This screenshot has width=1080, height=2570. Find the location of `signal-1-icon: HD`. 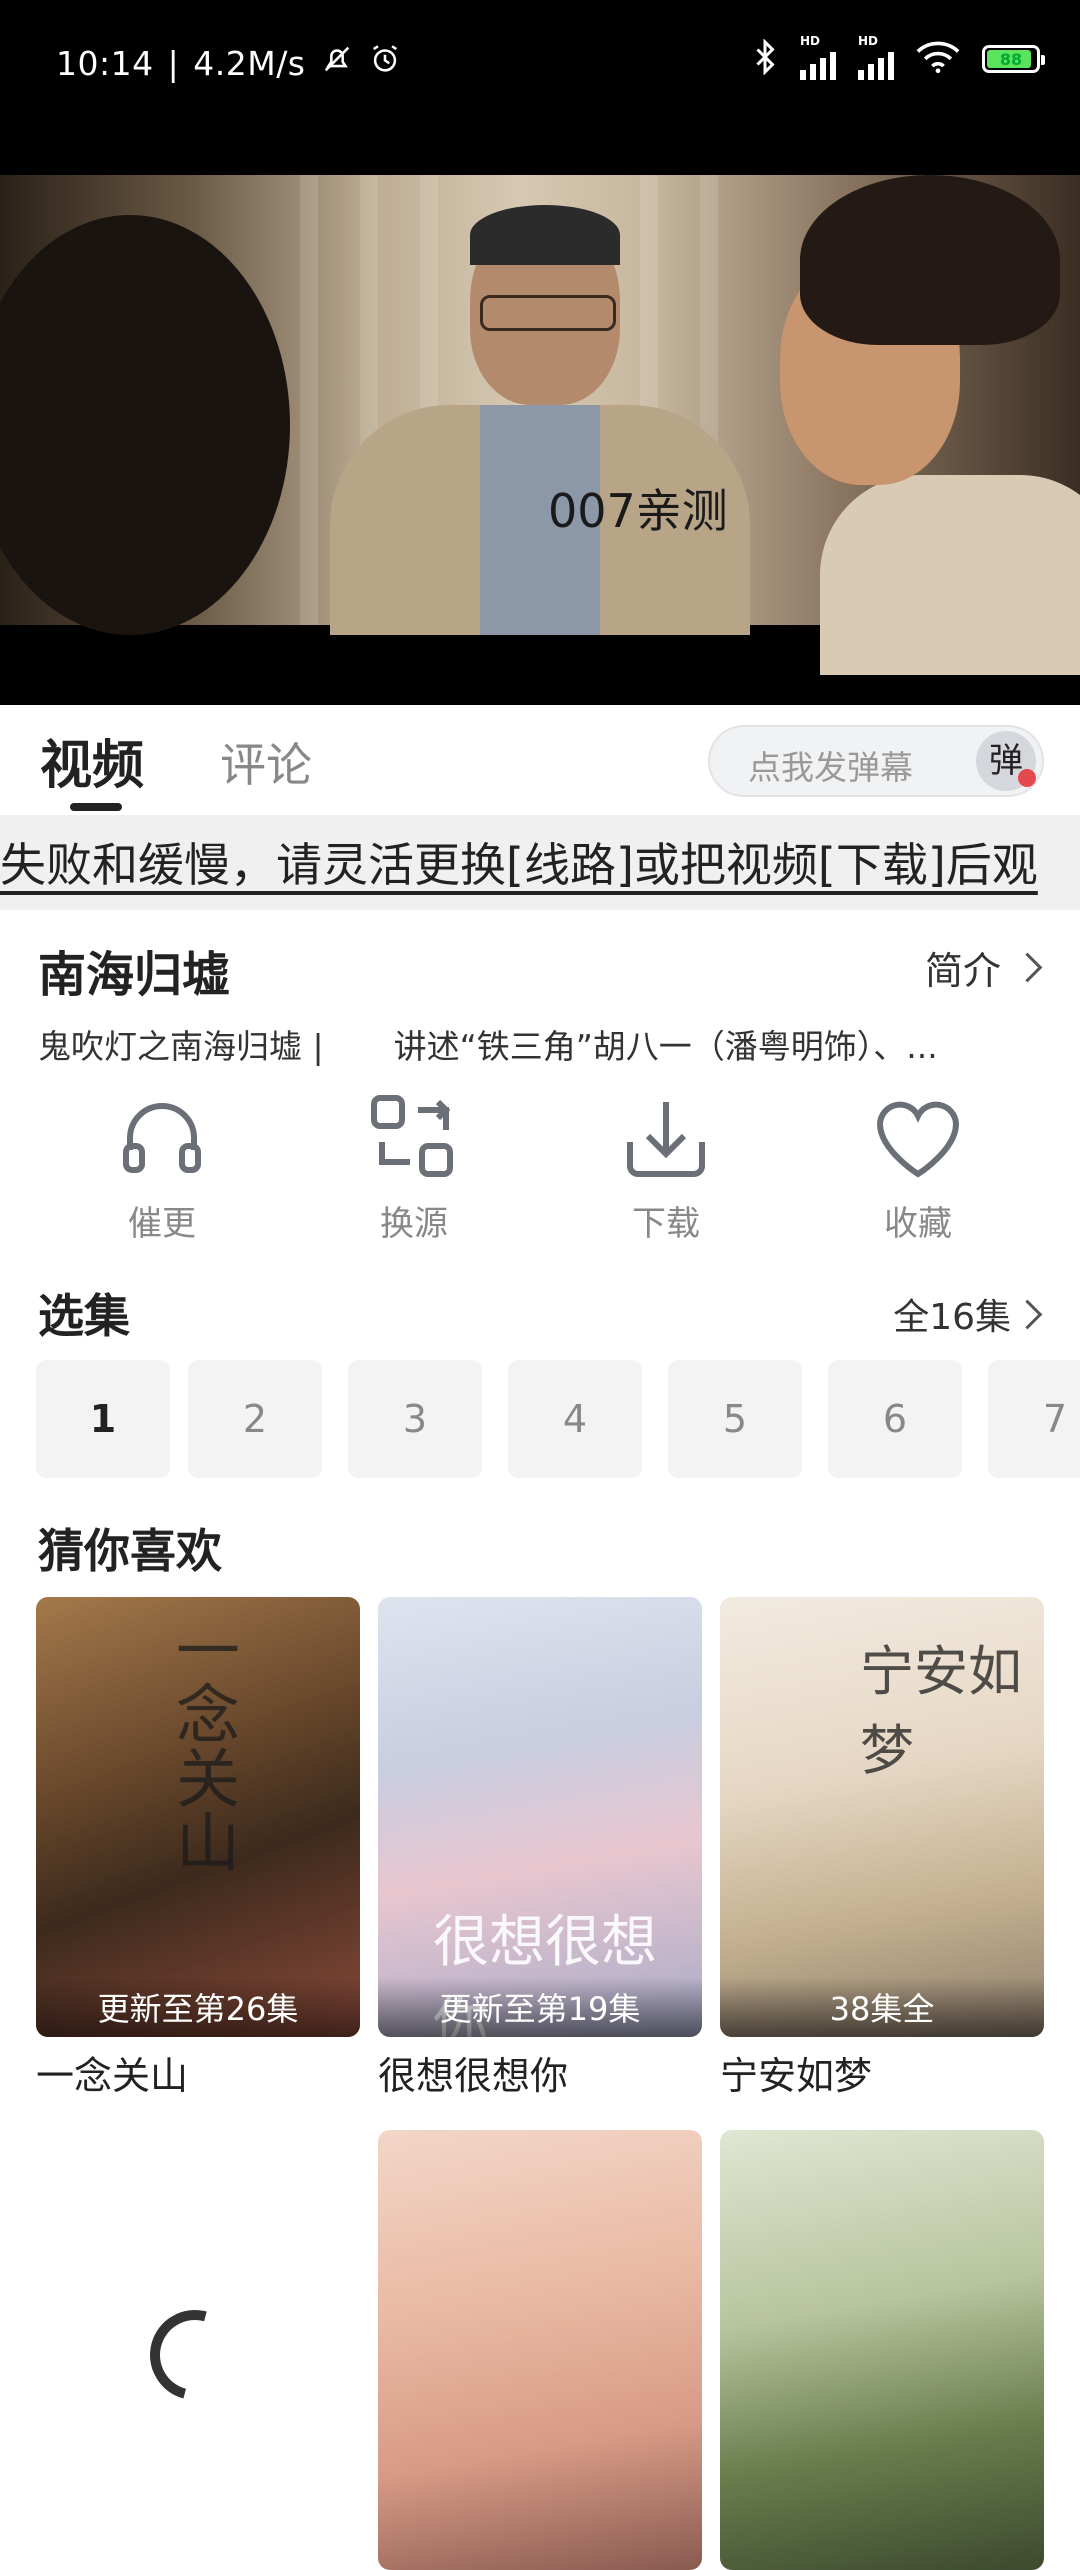

signal-1-icon: HD is located at coordinates (818, 57).